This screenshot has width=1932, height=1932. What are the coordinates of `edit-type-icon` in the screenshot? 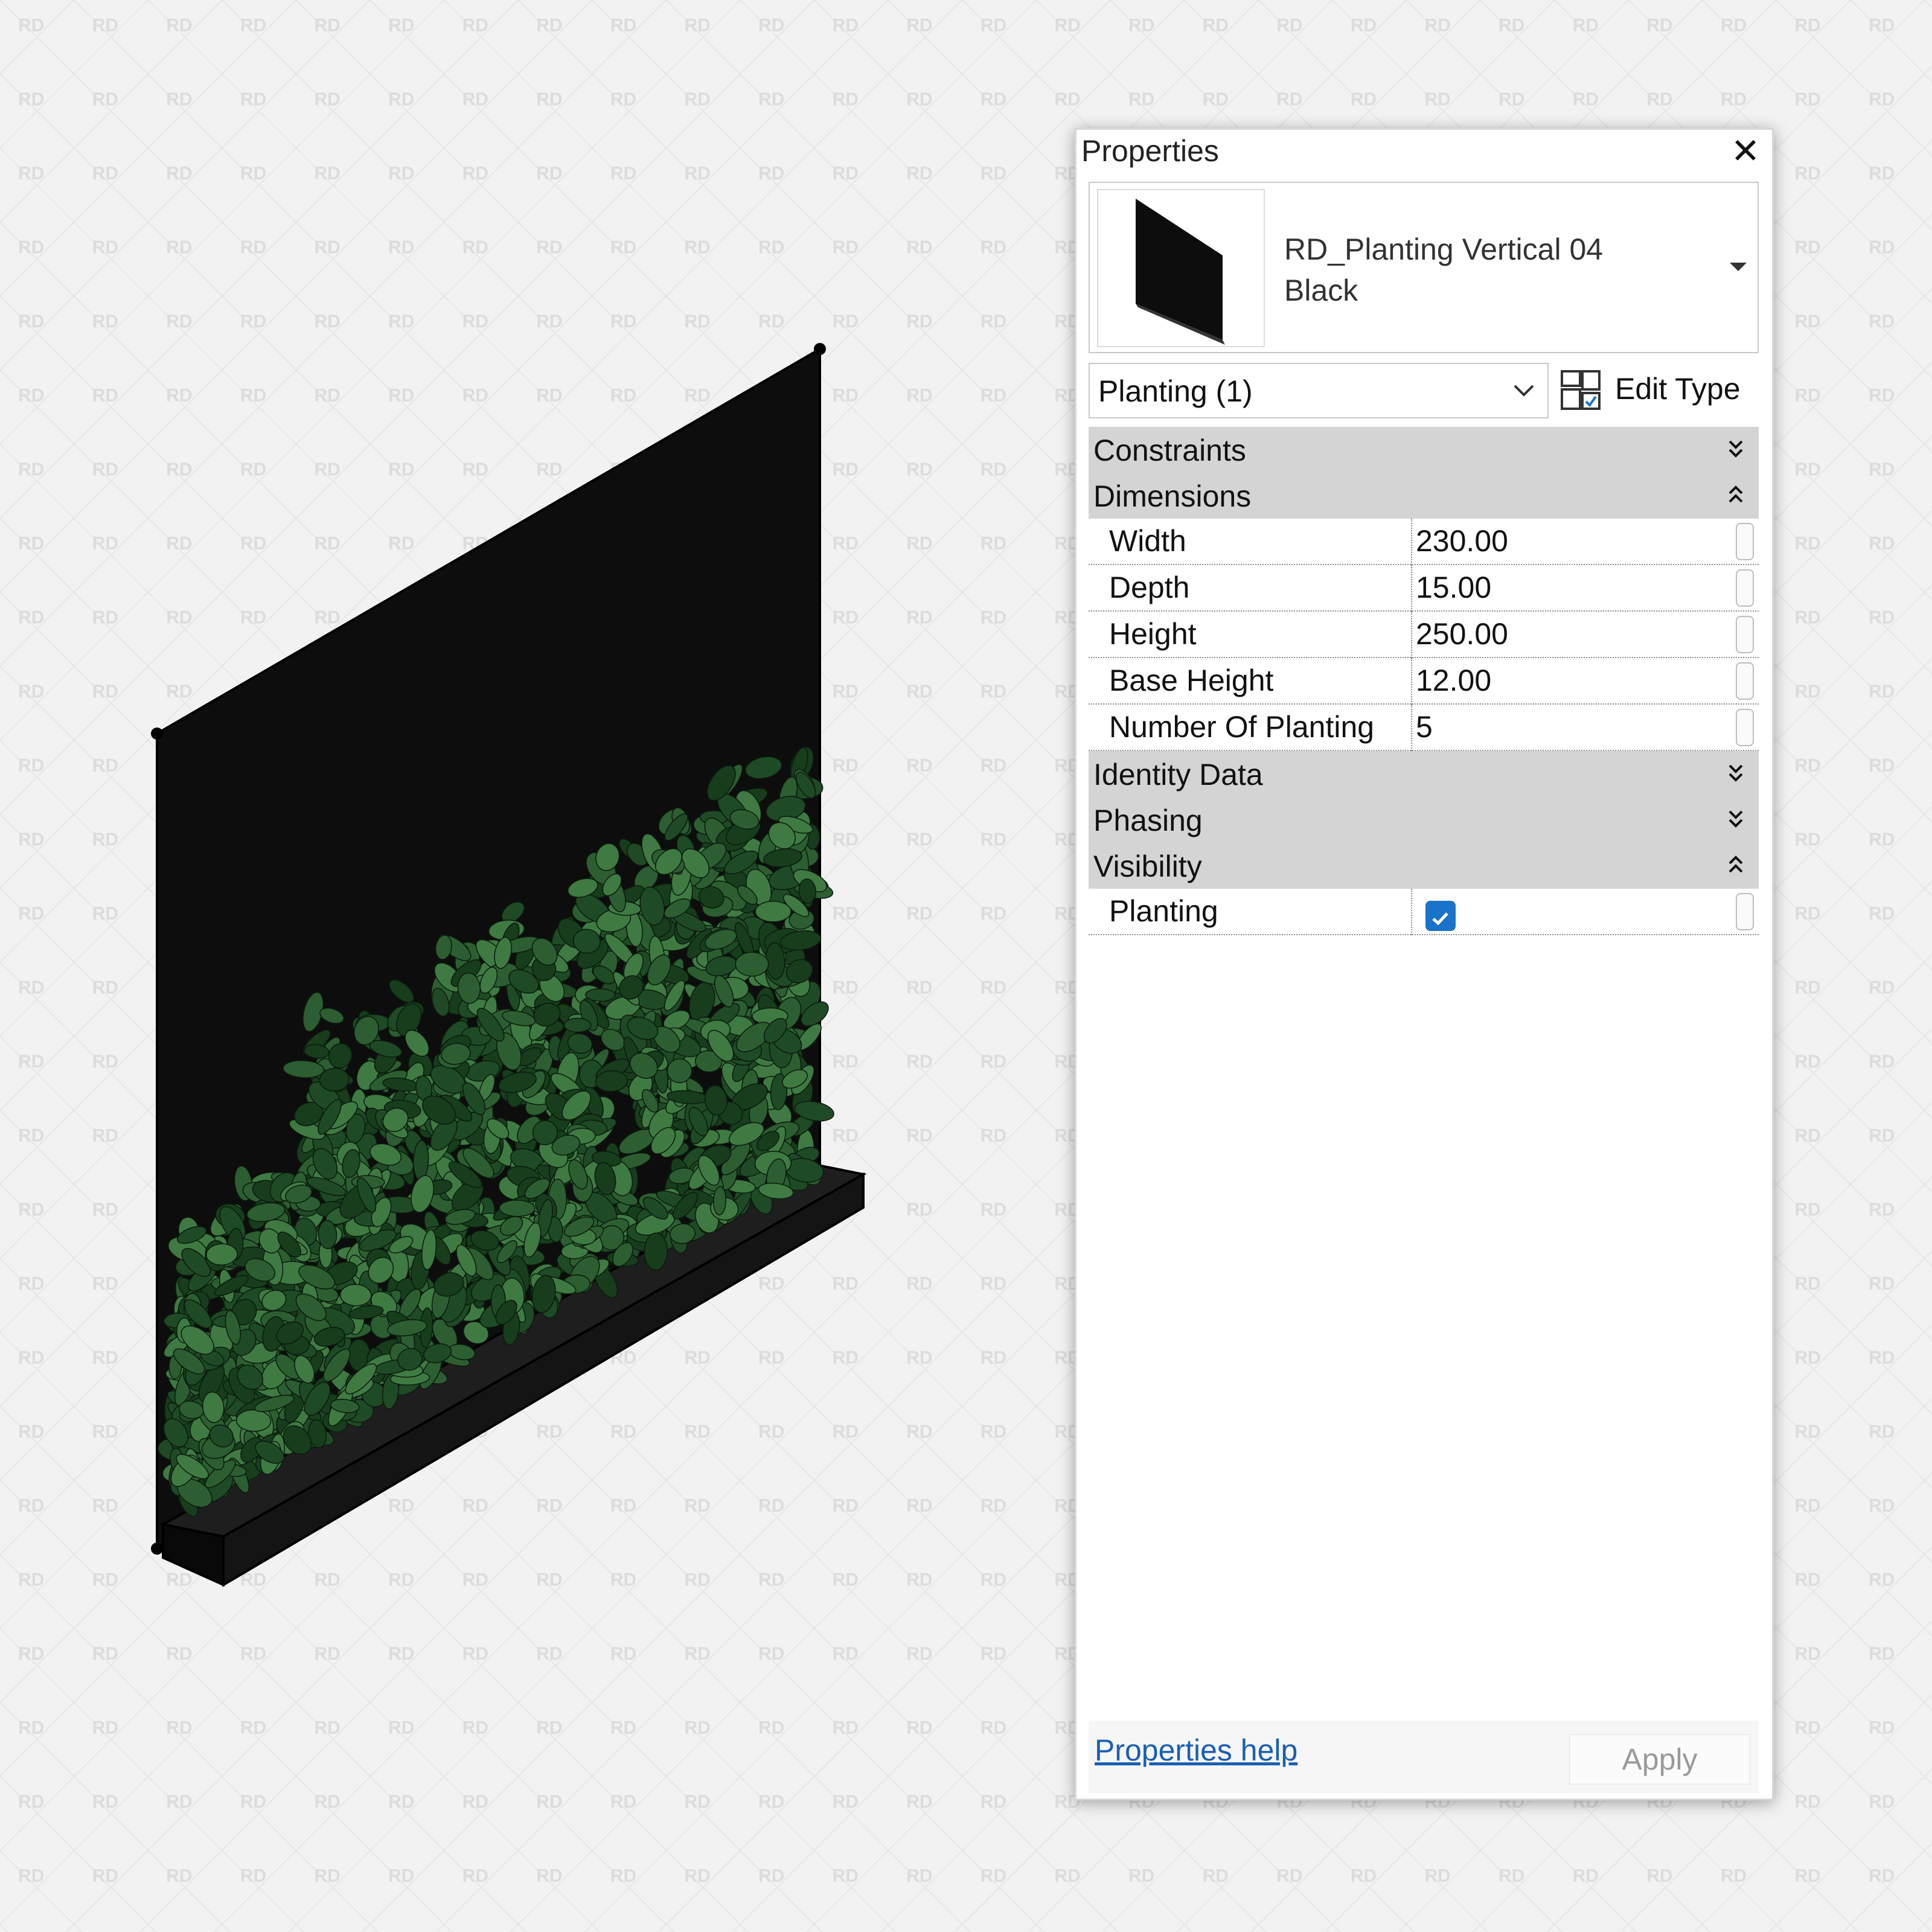 It's located at (1581, 390).